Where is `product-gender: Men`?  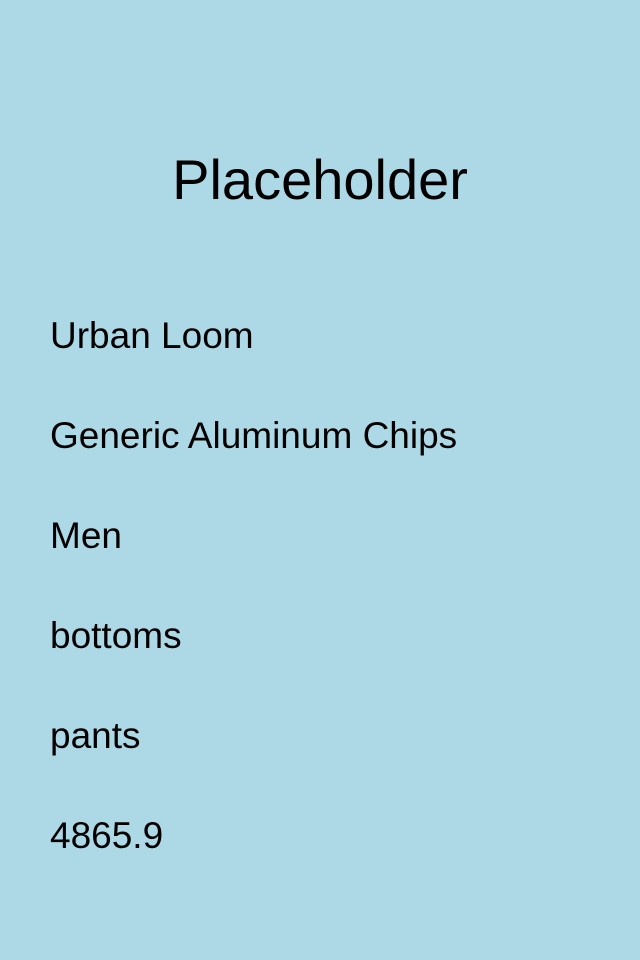 product-gender: Men is located at coordinates (86, 535).